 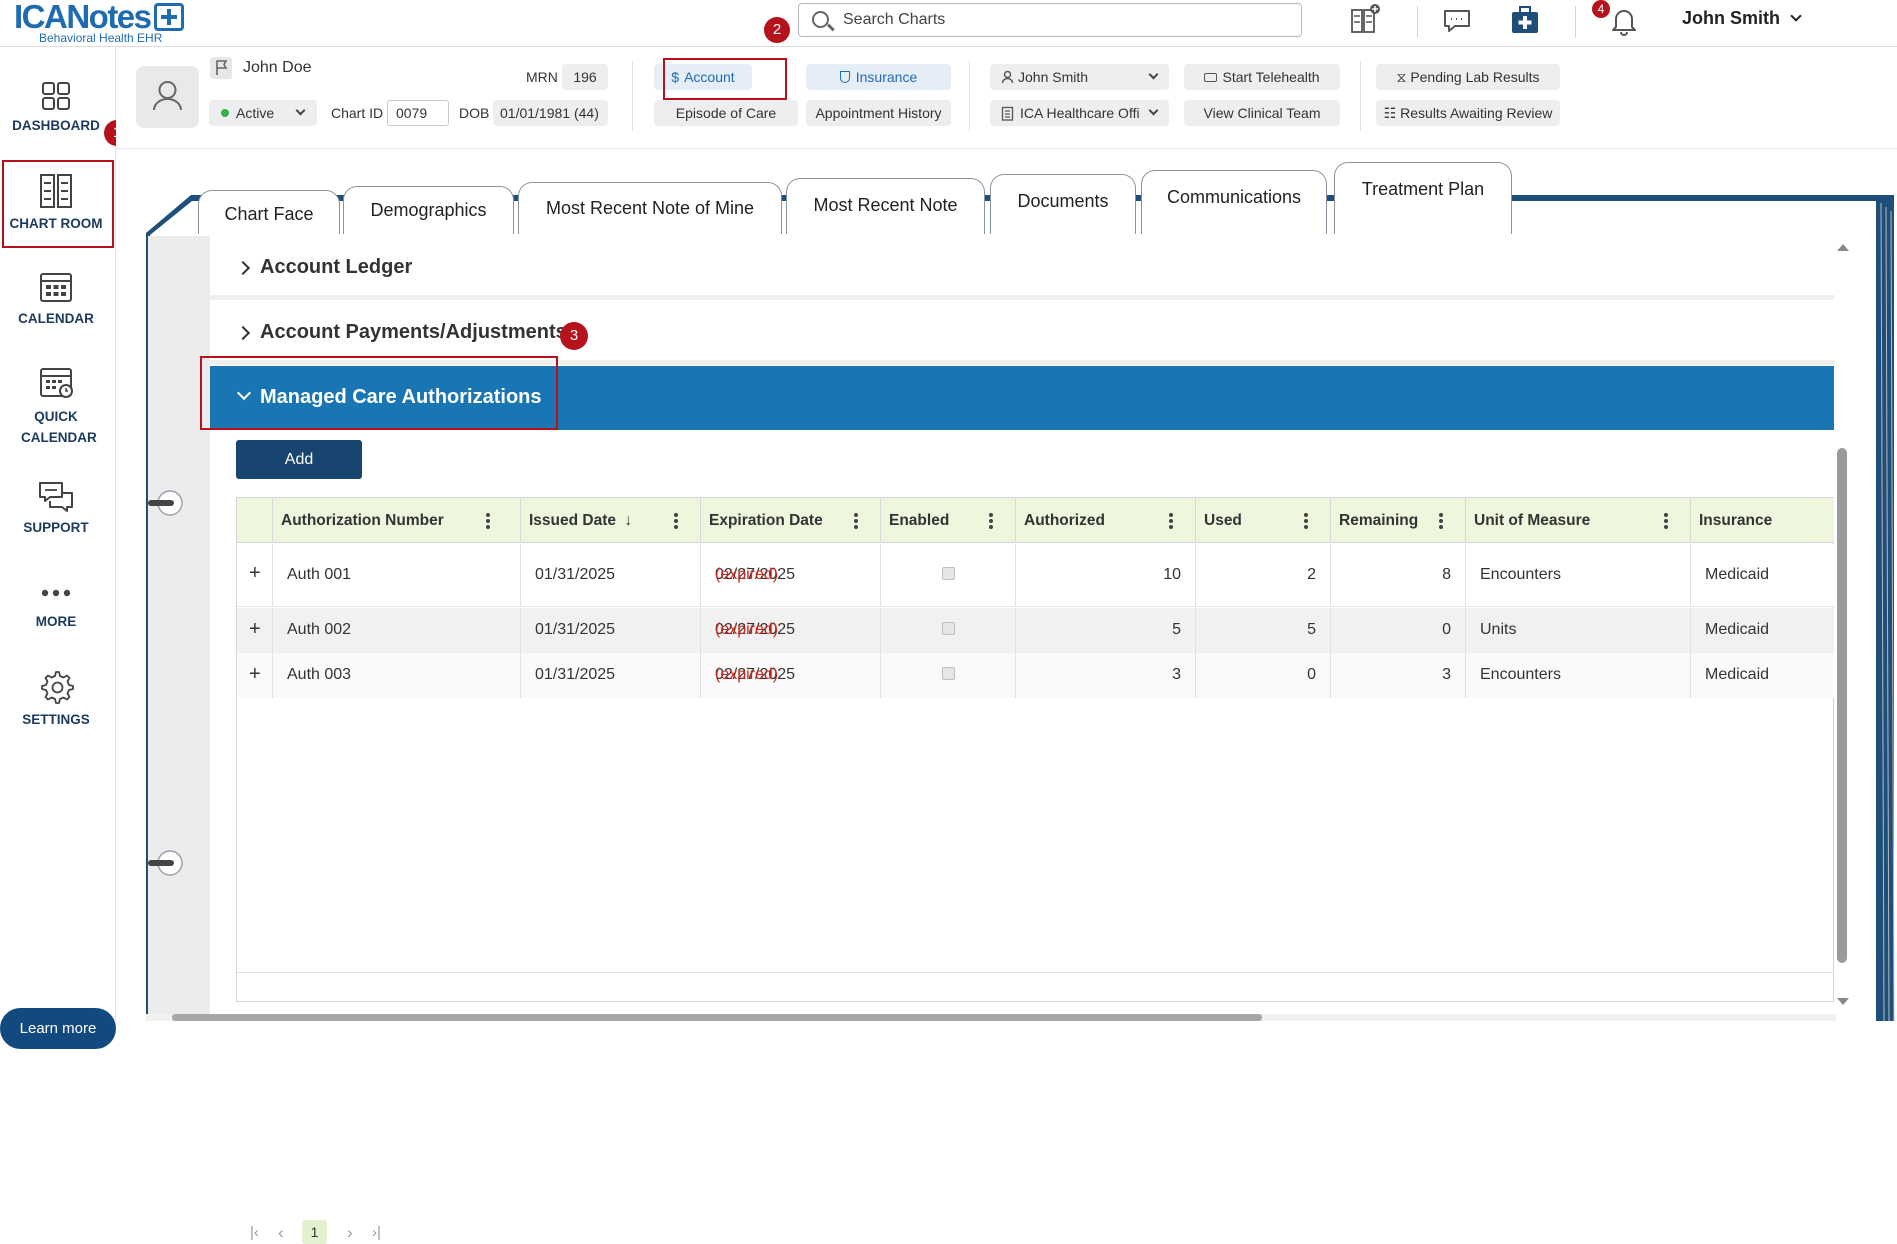 What do you see at coordinates (167, 97) in the screenshot?
I see `avatar` at bounding box center [167, 97].